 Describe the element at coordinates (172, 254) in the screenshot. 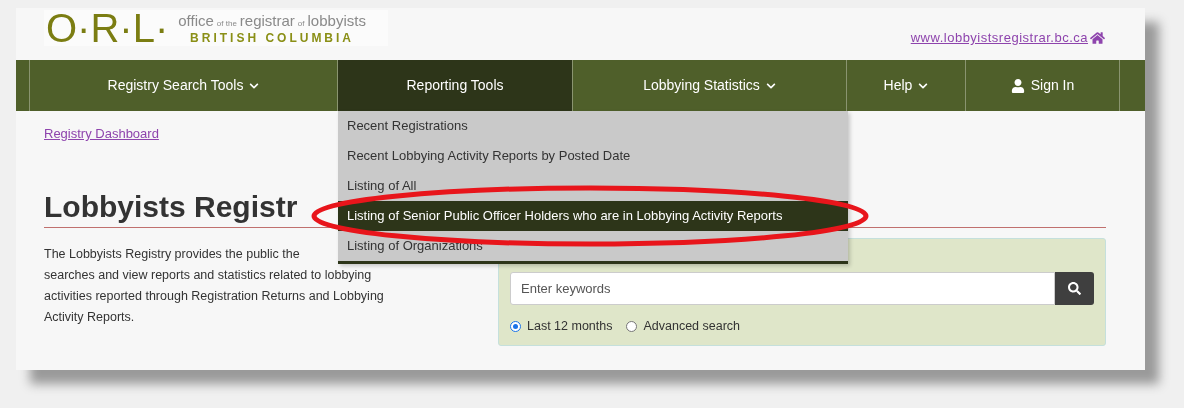

I see `intro-text: The Lobbyists Registry provides the public the` at that location.